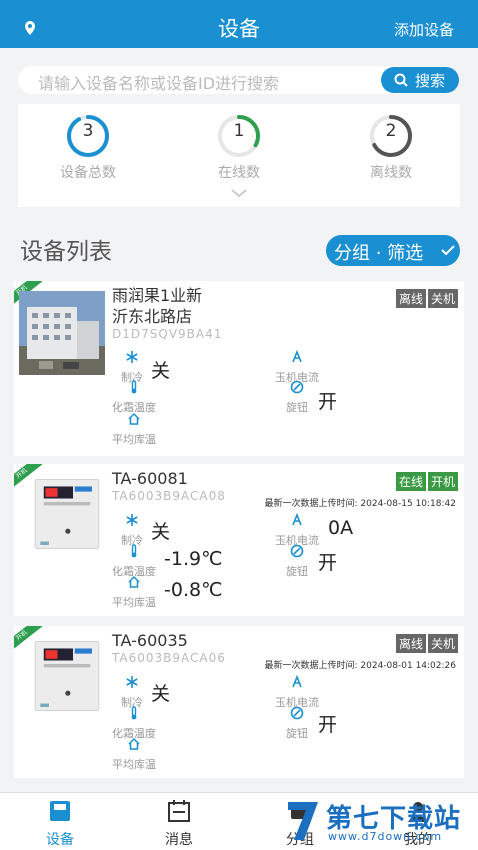 The width and height of the screenshot is (478, 850). I want to click on device-tab-icon, so click(60, 811).